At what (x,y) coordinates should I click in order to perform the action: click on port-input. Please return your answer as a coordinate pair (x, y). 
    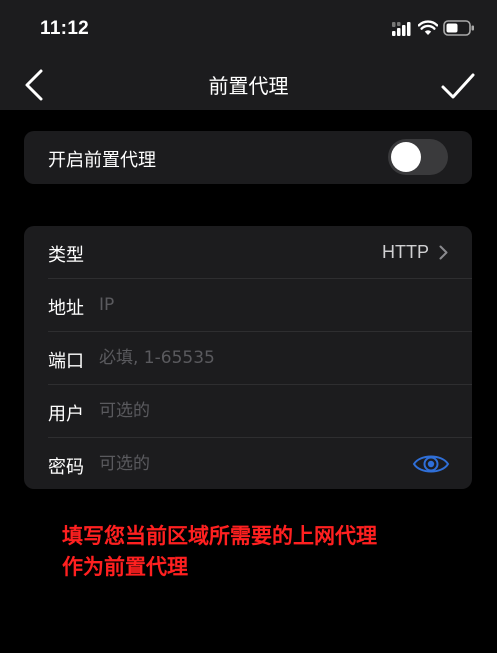
    Looking at the image, I should click on (249, 358).